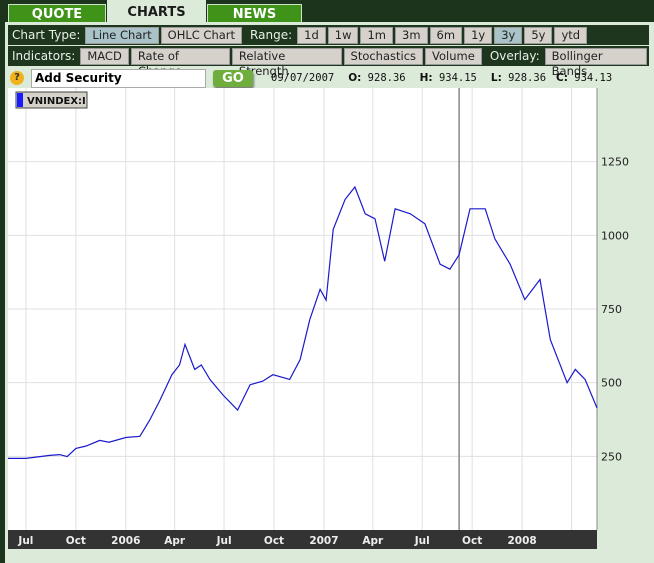  I want to click on y-tick-label: 250, so click(611, 456).